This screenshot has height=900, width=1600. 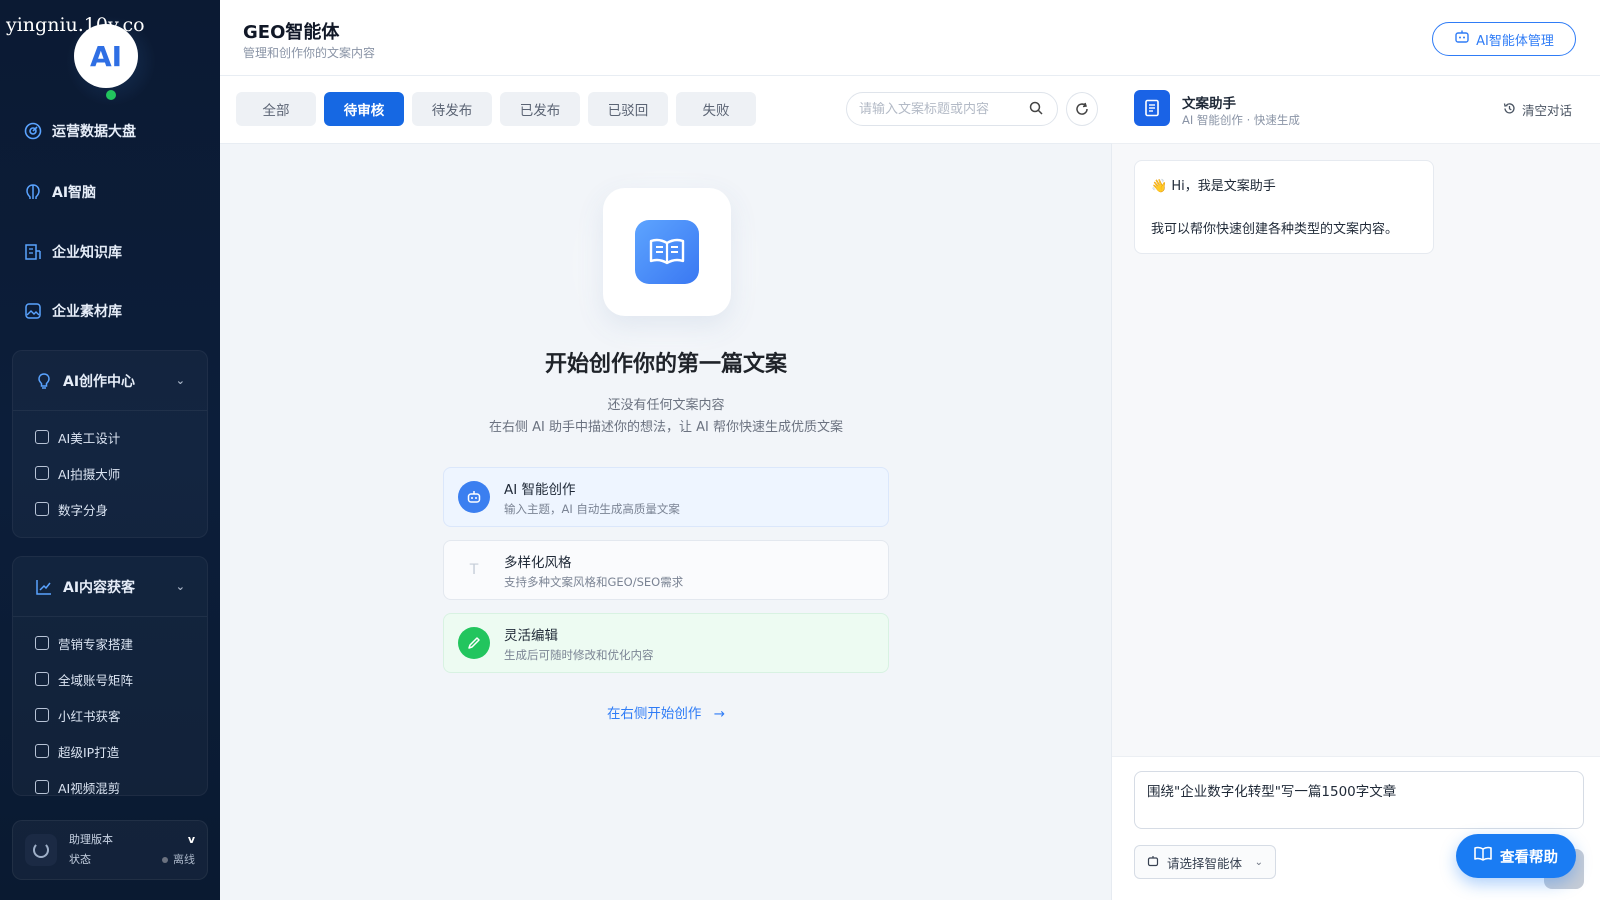 I want to click on nav-label: 企业素材库, so click(x=87, y=312).